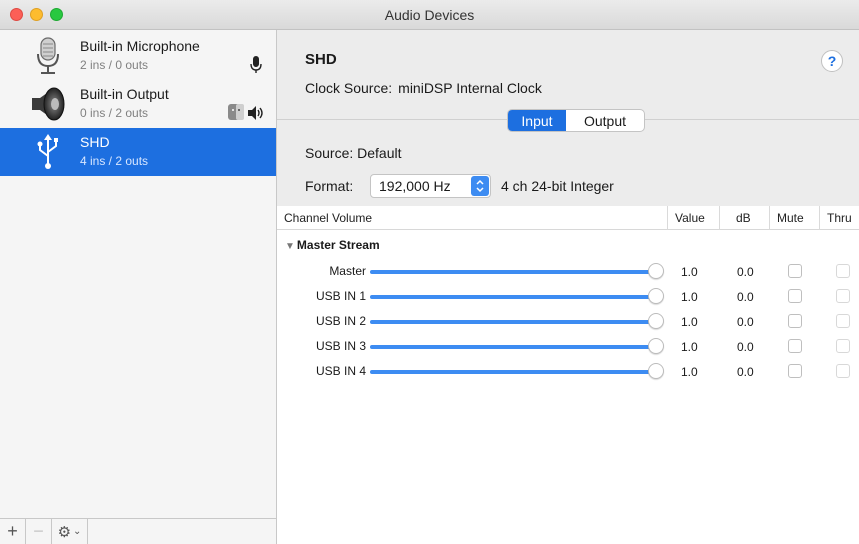 The width and height of the screenshot is (859, 544). Describe the element at coordinates (557, 186) in the screenshot. I see `format-description: 4 ch 24-bit Integer` at that location.